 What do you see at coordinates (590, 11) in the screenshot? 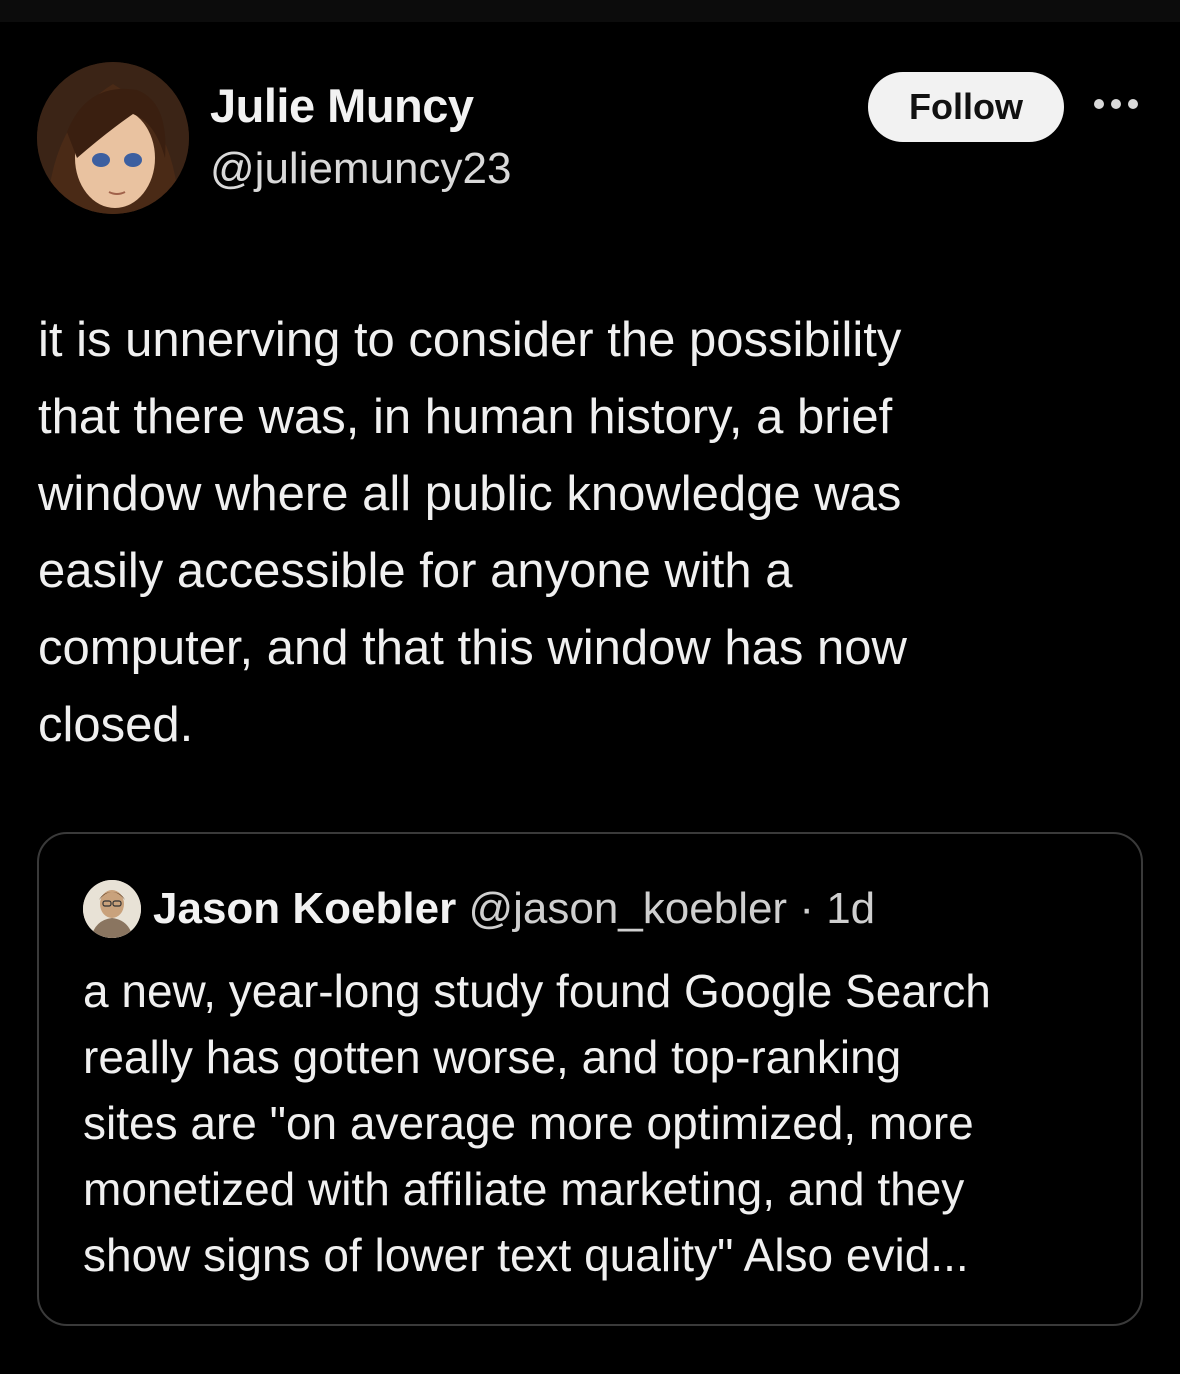
I see `top-status-bar` at bounding box center [590, 11].